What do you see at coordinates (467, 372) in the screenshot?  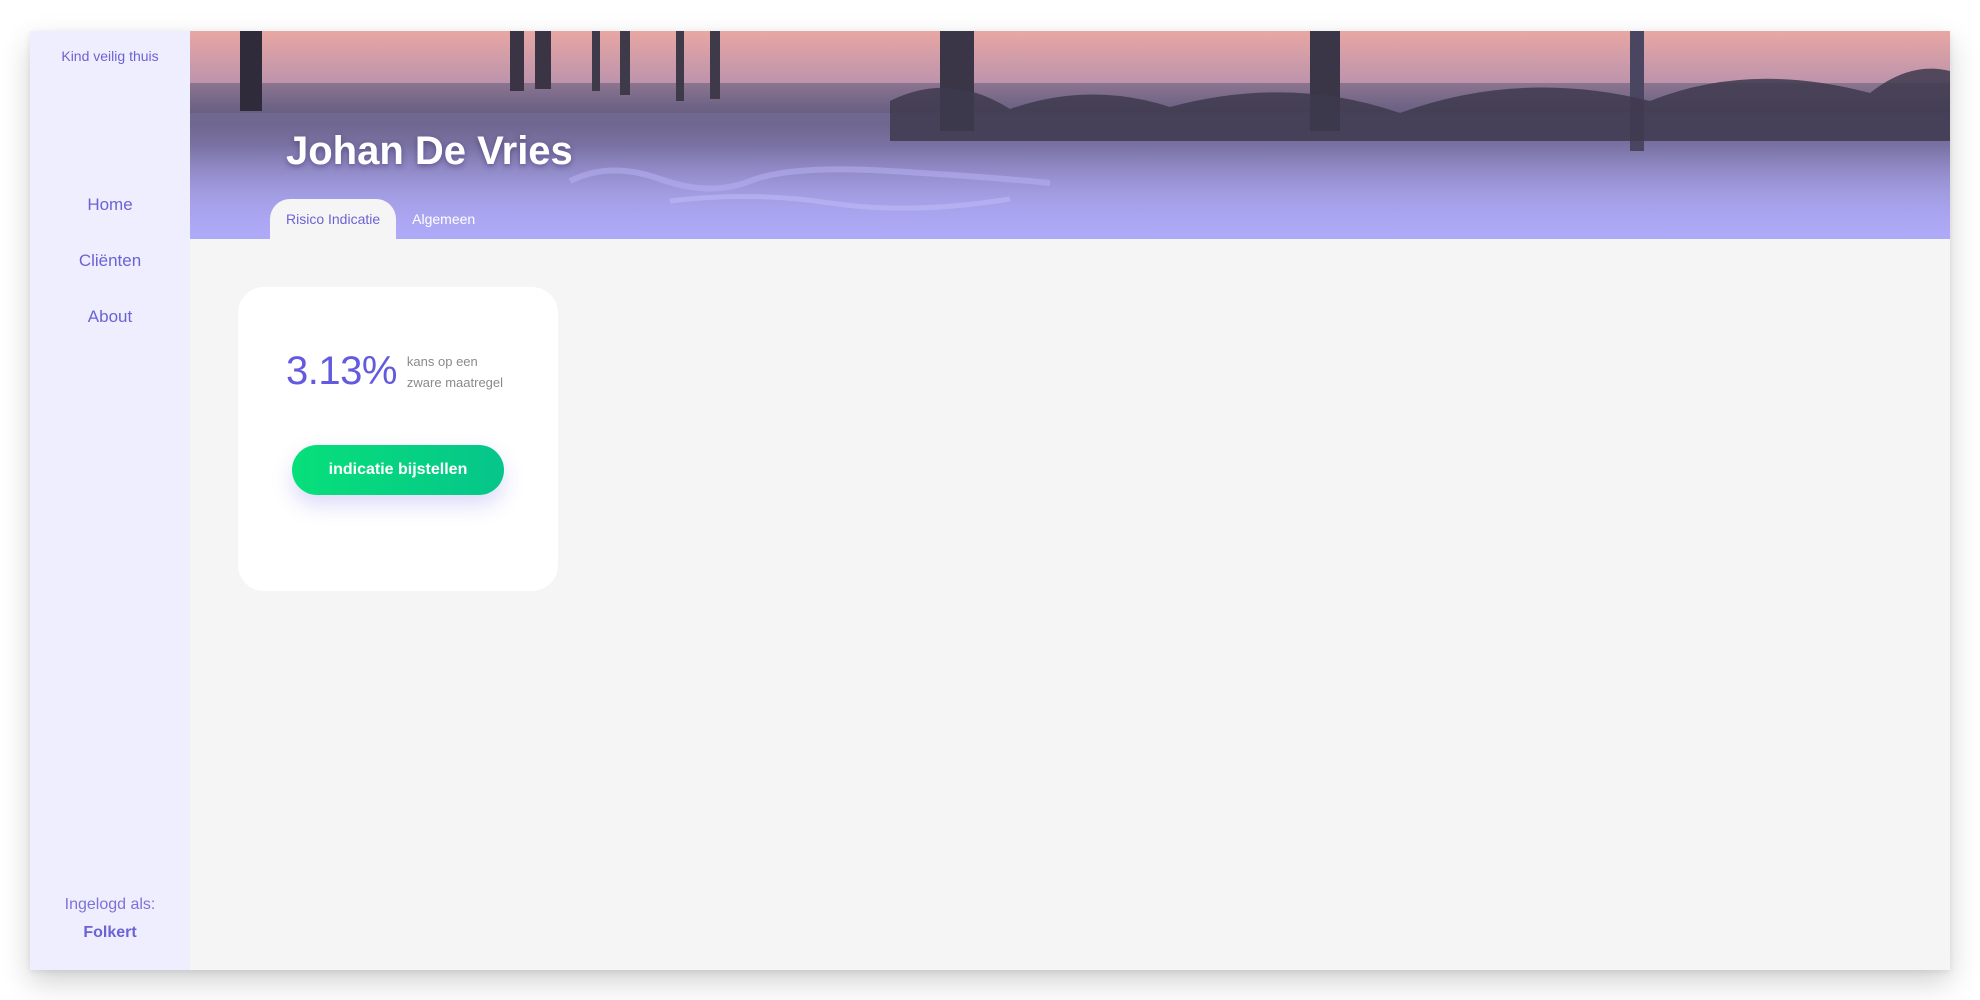 I see `risk-description: kans op een zware maatregel` at bounding box center [467, 372].